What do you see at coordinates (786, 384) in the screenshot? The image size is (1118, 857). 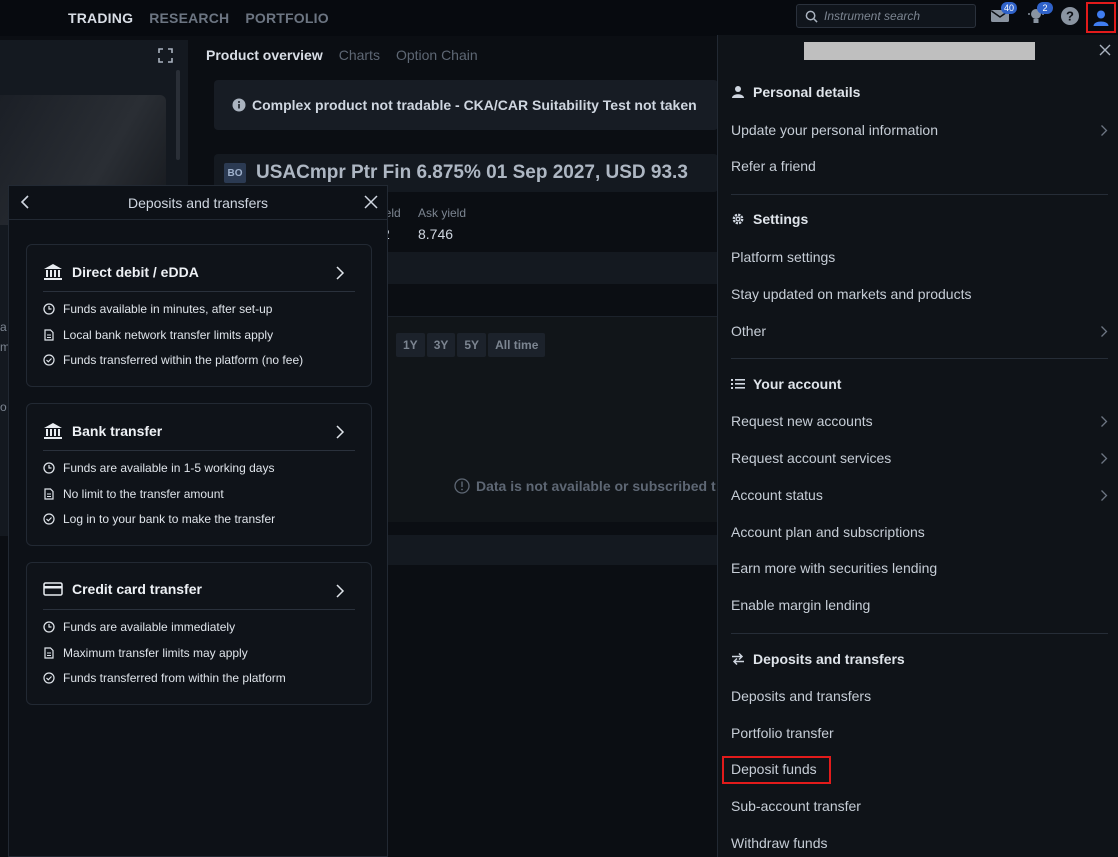 I see `your-account-heading: Your account` at bounding box center [786, 384].